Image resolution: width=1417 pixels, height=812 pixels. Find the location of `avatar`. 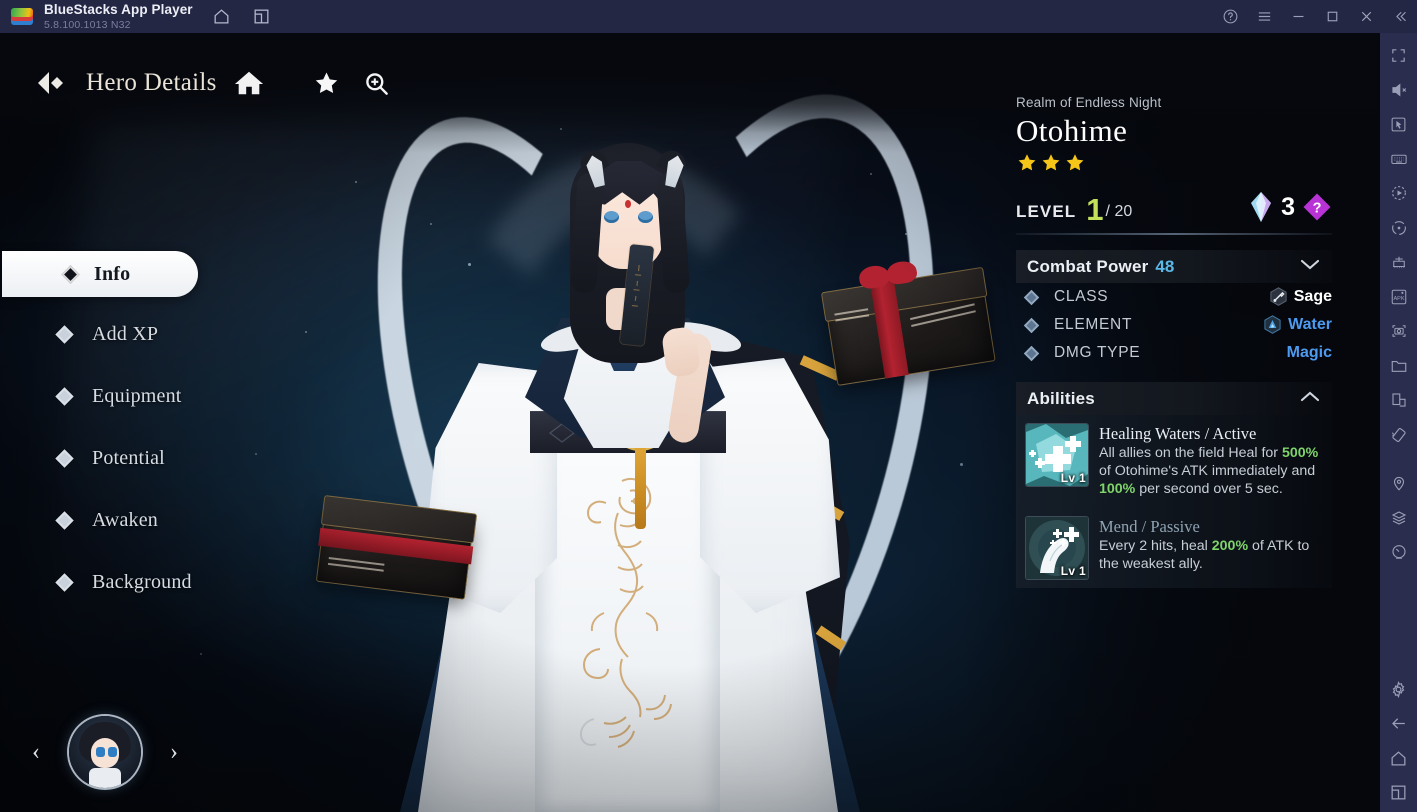

avatar is located at coordinates (105, 752).